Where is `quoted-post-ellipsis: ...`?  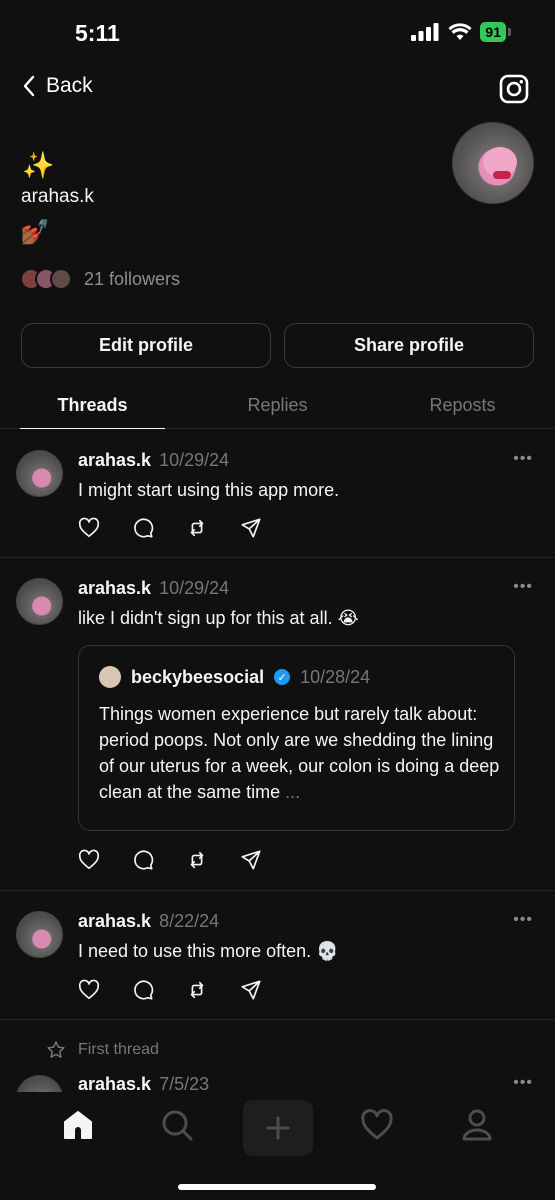
quoted-post-ellipsis: ... is located at coordinates (293, 792).